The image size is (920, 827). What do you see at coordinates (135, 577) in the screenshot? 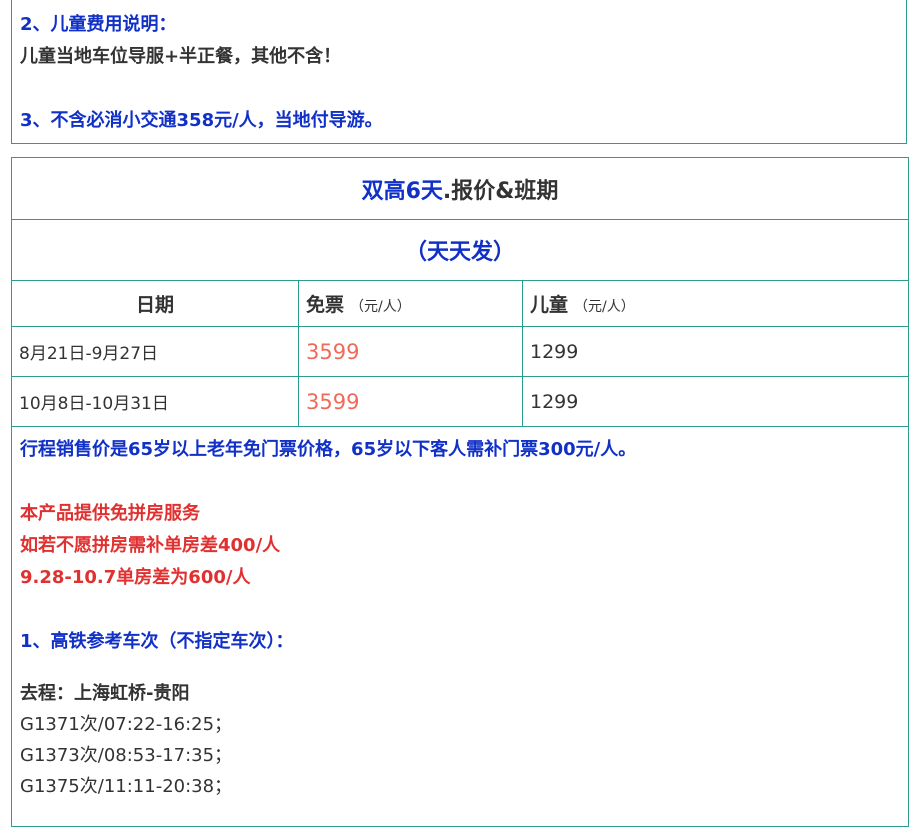
I see `room-note-line3: 9.28-10.7单房差为600/人` at bounding box center [135, 577].